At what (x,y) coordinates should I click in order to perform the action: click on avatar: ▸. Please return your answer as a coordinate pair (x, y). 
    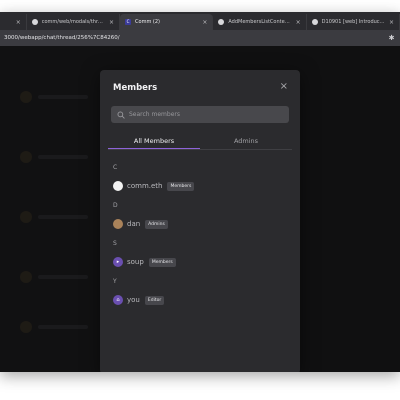
    Looking at the image, I should click on (118, 262).